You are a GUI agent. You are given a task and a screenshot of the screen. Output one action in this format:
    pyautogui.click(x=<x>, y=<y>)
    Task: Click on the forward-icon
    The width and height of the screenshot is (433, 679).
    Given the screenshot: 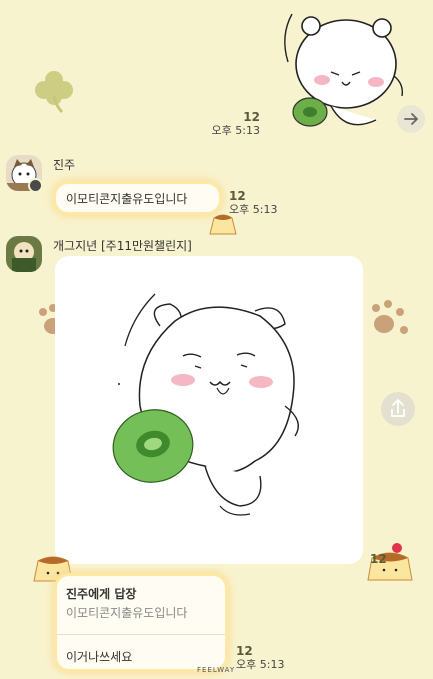 What is the action you would take?
    pyautogui.click(x=411, y=119)
    